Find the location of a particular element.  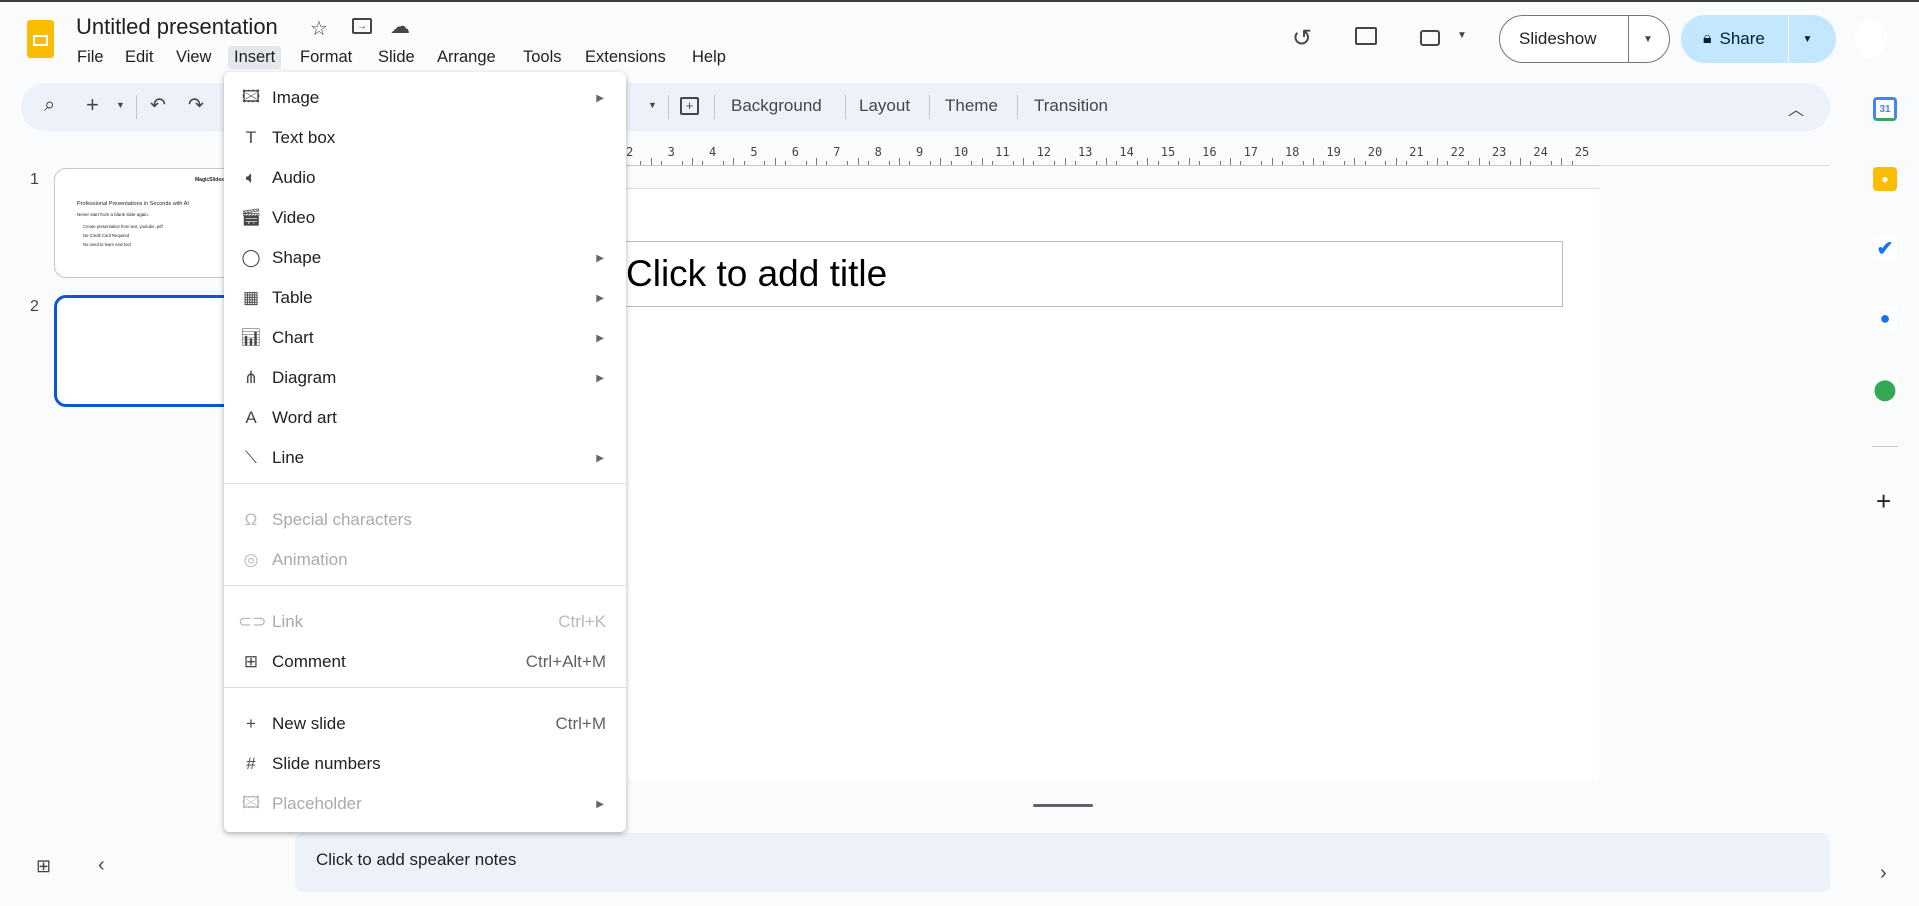

diagram-icon: ⋔ is located at coordinates (251, 377).